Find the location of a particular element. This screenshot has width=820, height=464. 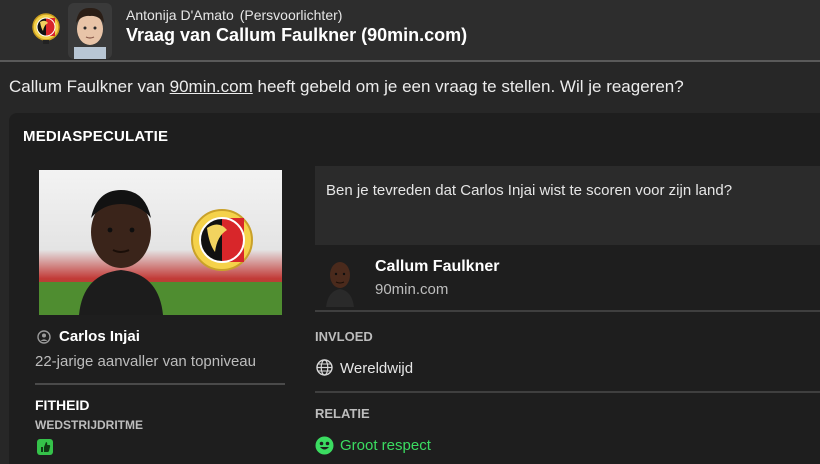

globe-icon is located at coordinates (324, 367).